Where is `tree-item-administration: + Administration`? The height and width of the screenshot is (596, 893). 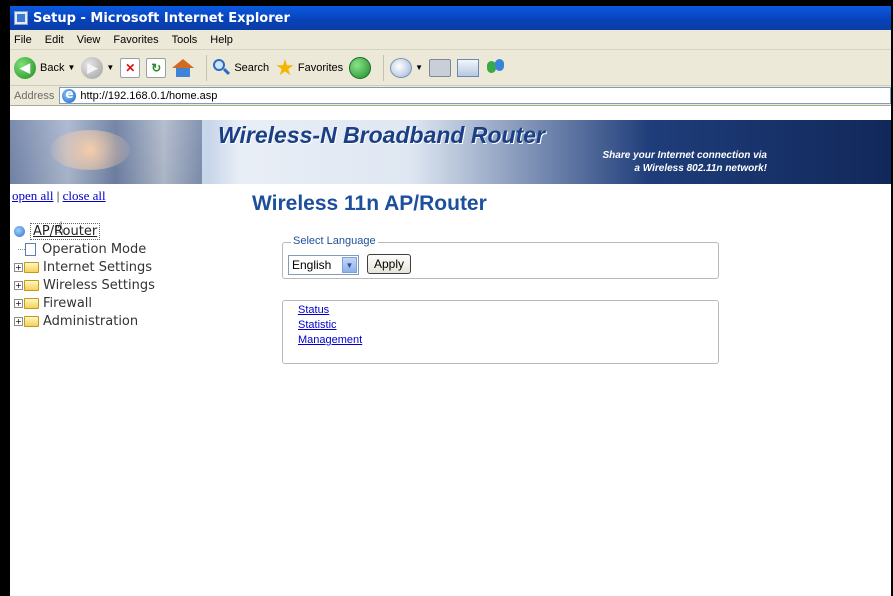 tree-item-administration: + Administration is located at coordinates (84, 321).